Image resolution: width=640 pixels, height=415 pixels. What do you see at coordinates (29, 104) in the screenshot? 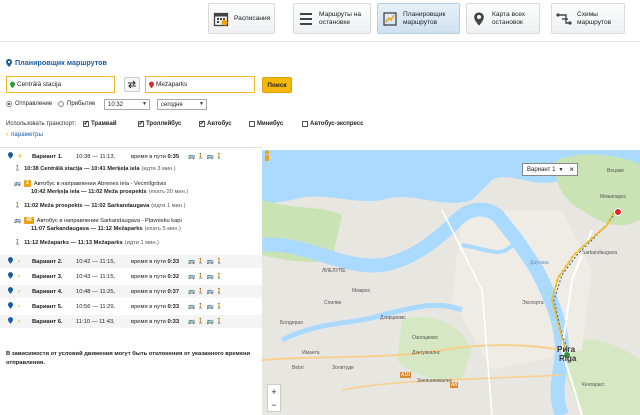
I see `departure-radio-row: Отправление` at bounding box center [29, 104].